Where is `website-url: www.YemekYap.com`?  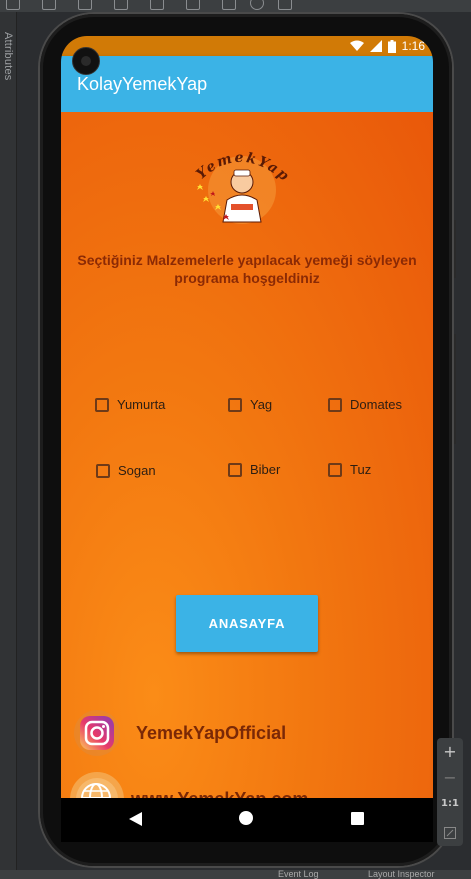 website-url: www.YemekYap.com is located at coordinates (219, 794).